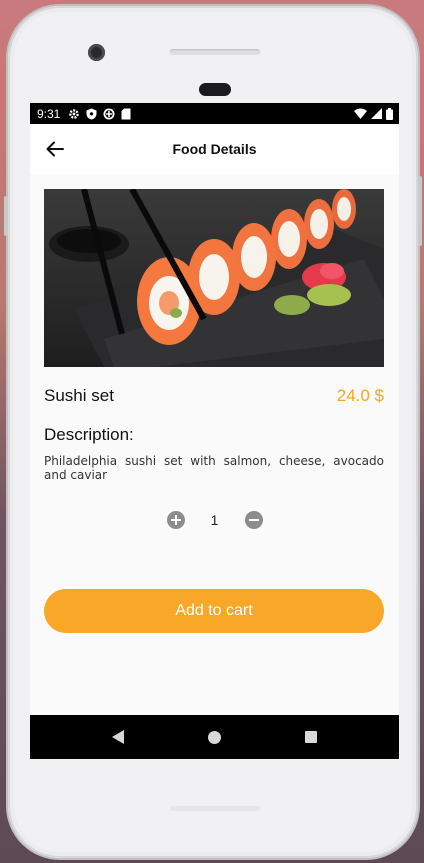 The image size is (424, 863). What do you see at coordinates (55, 149) in the screenshot?
I see `back-arrow-icon` at bounding box center [55, 149].